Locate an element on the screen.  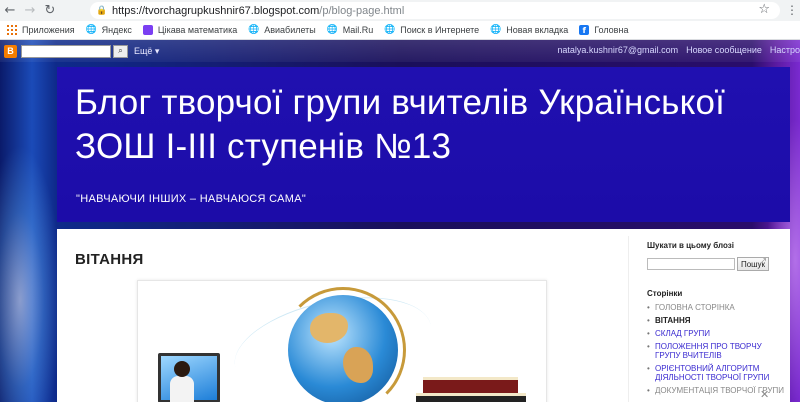
blogger-logo-icon: B is located at coordinates (10, 51).